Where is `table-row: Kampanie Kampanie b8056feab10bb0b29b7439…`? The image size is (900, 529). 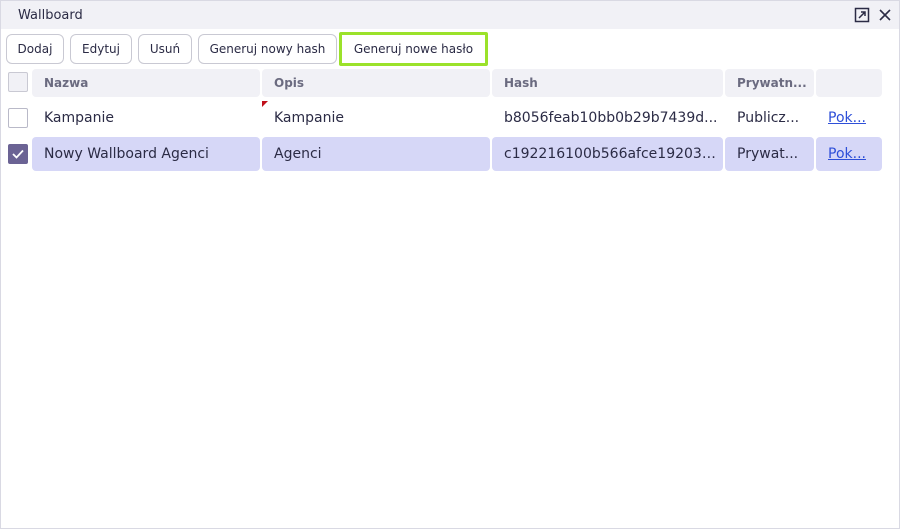 table-row: Kampanie Kampanie b8056feab10bb0b29b7439… is located at coordinates (444, 118).